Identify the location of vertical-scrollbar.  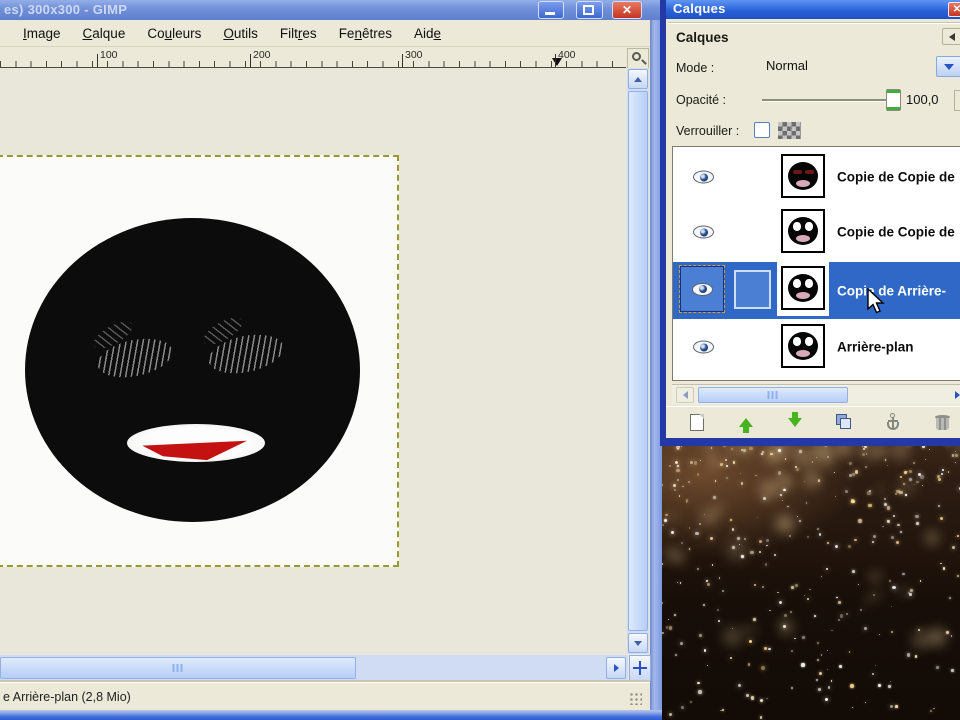
(638, 361).